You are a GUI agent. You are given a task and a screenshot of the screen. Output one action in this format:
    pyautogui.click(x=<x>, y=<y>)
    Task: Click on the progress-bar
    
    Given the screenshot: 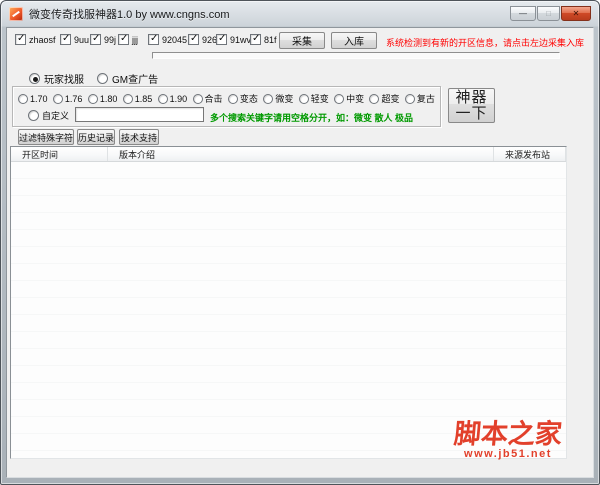 What is the action you would take?
    pyautogui.click(x=356, y=55)
    